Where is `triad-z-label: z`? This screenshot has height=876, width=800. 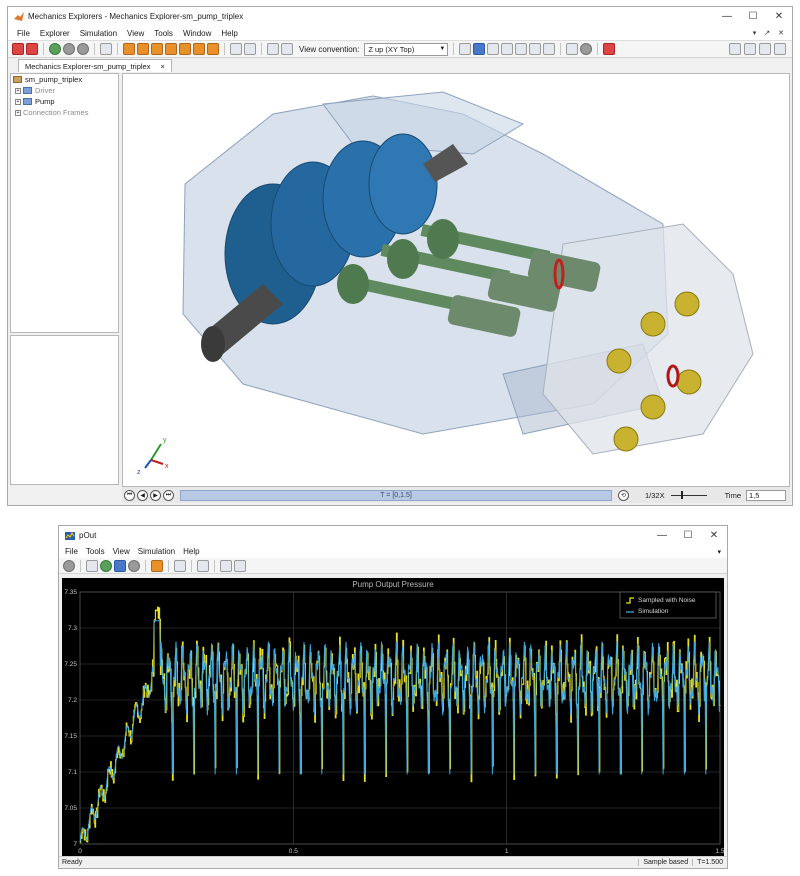 triad-z-label: z is located at coordinates (139, 472).